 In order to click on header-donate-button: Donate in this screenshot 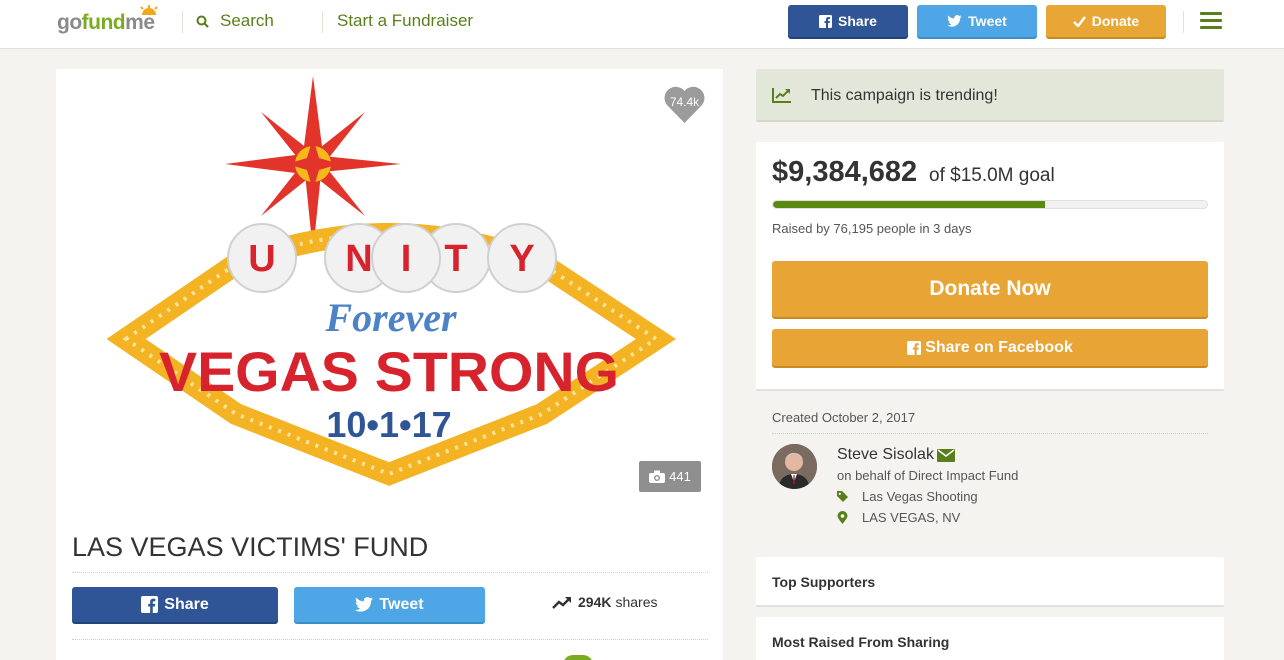, I will do `click(1106, 21)`.